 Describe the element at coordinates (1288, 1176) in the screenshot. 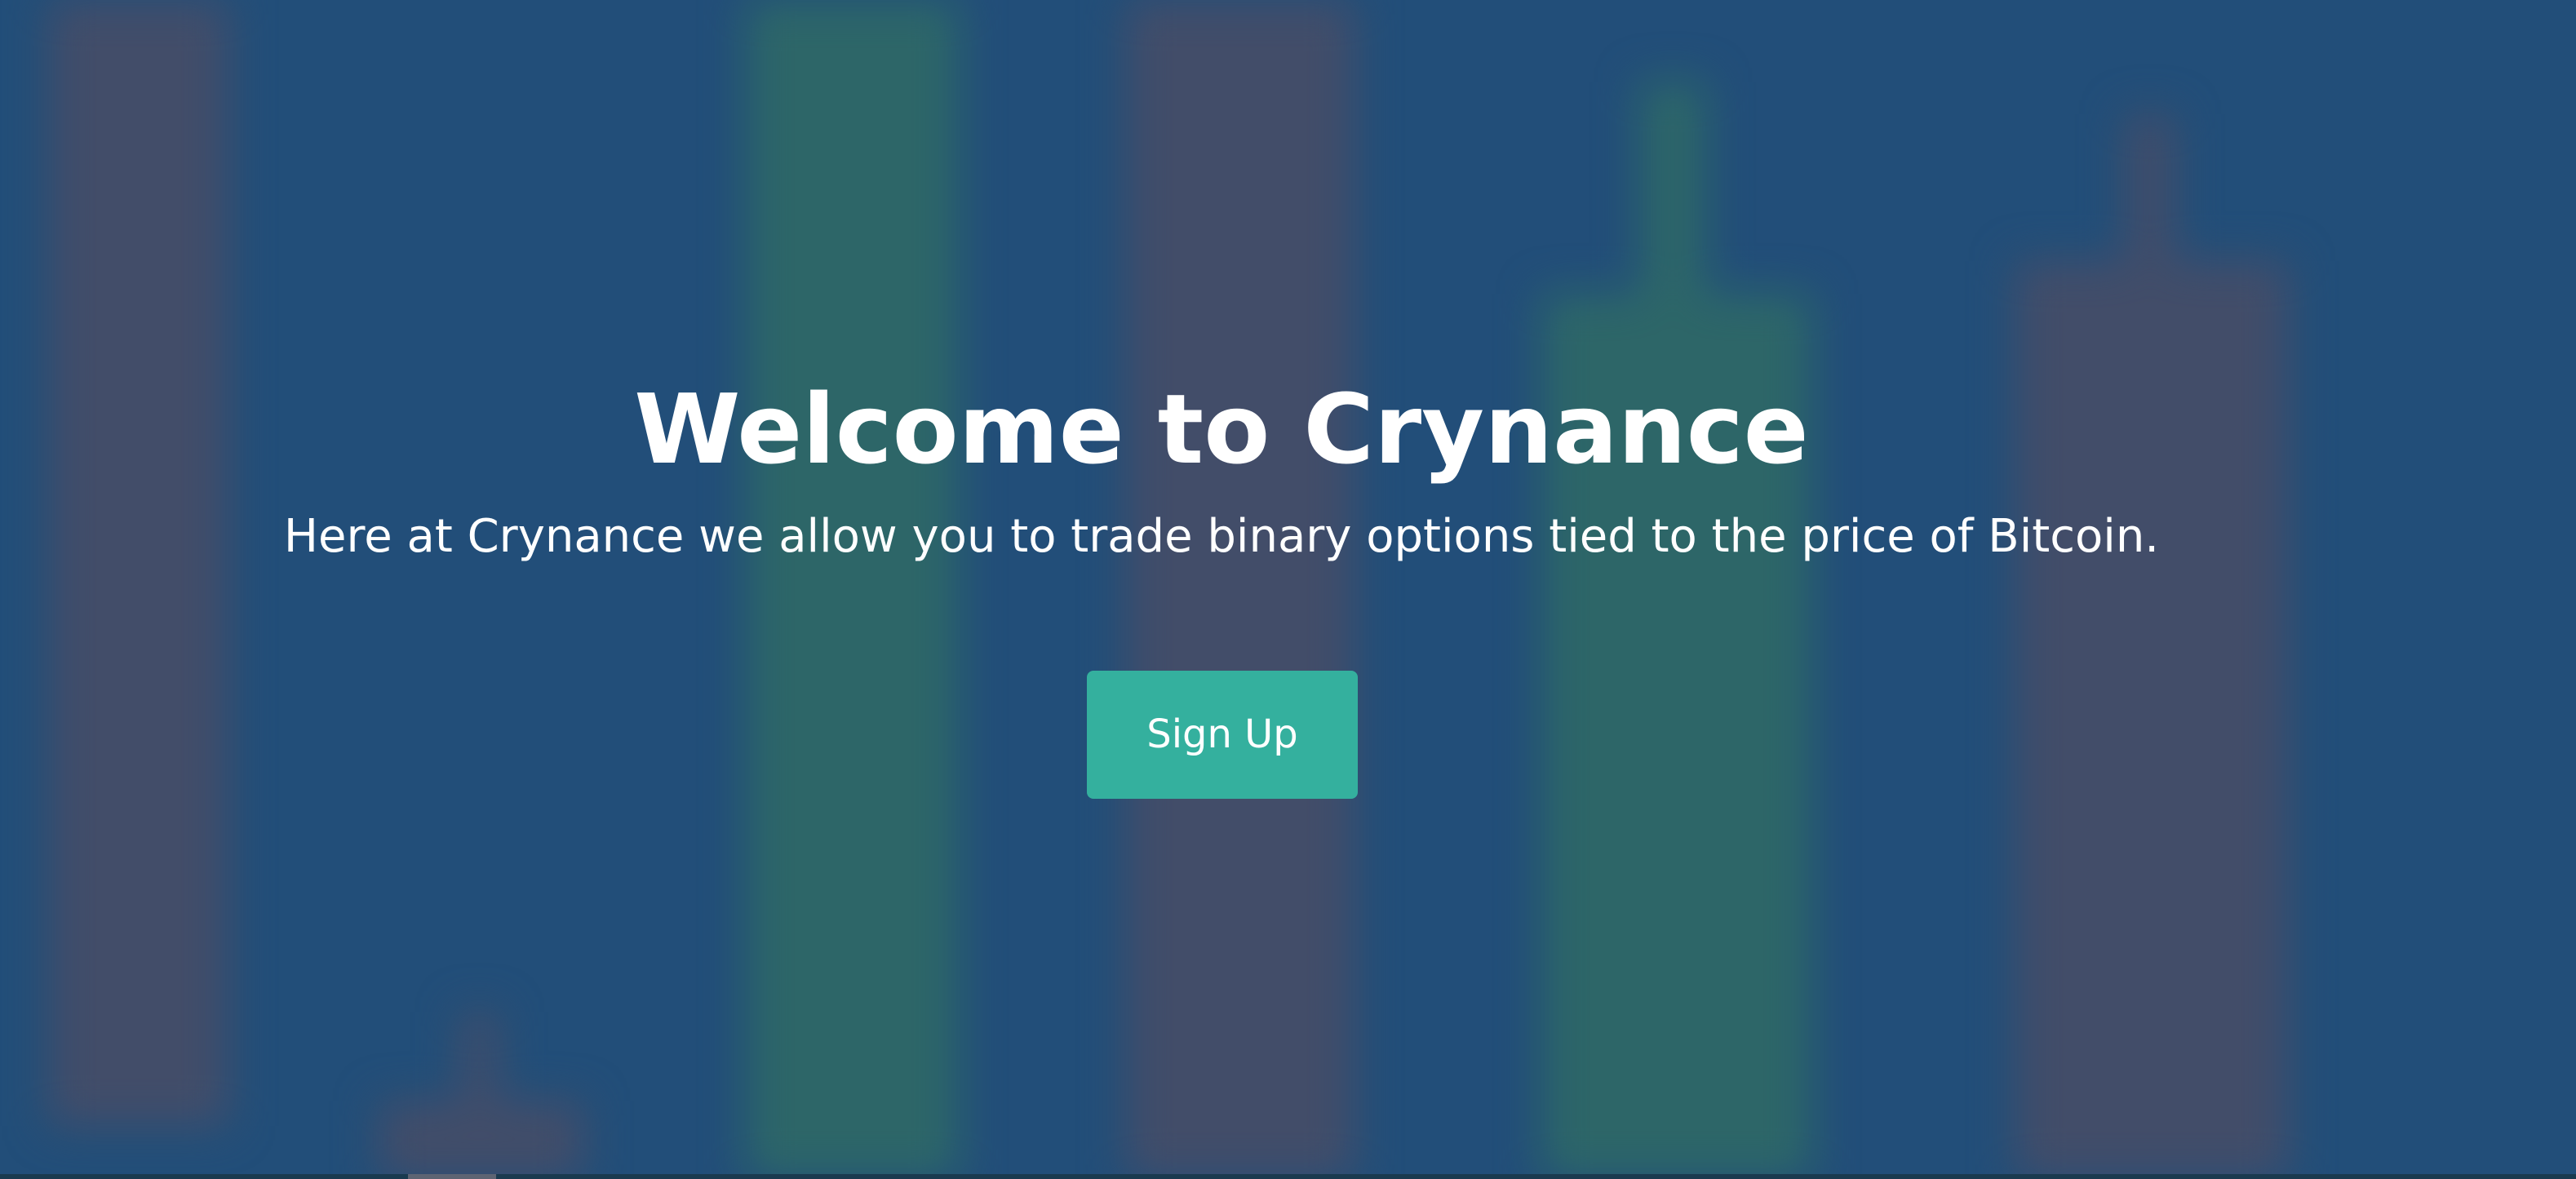

I see `horizontal-scrollbar` at that location.